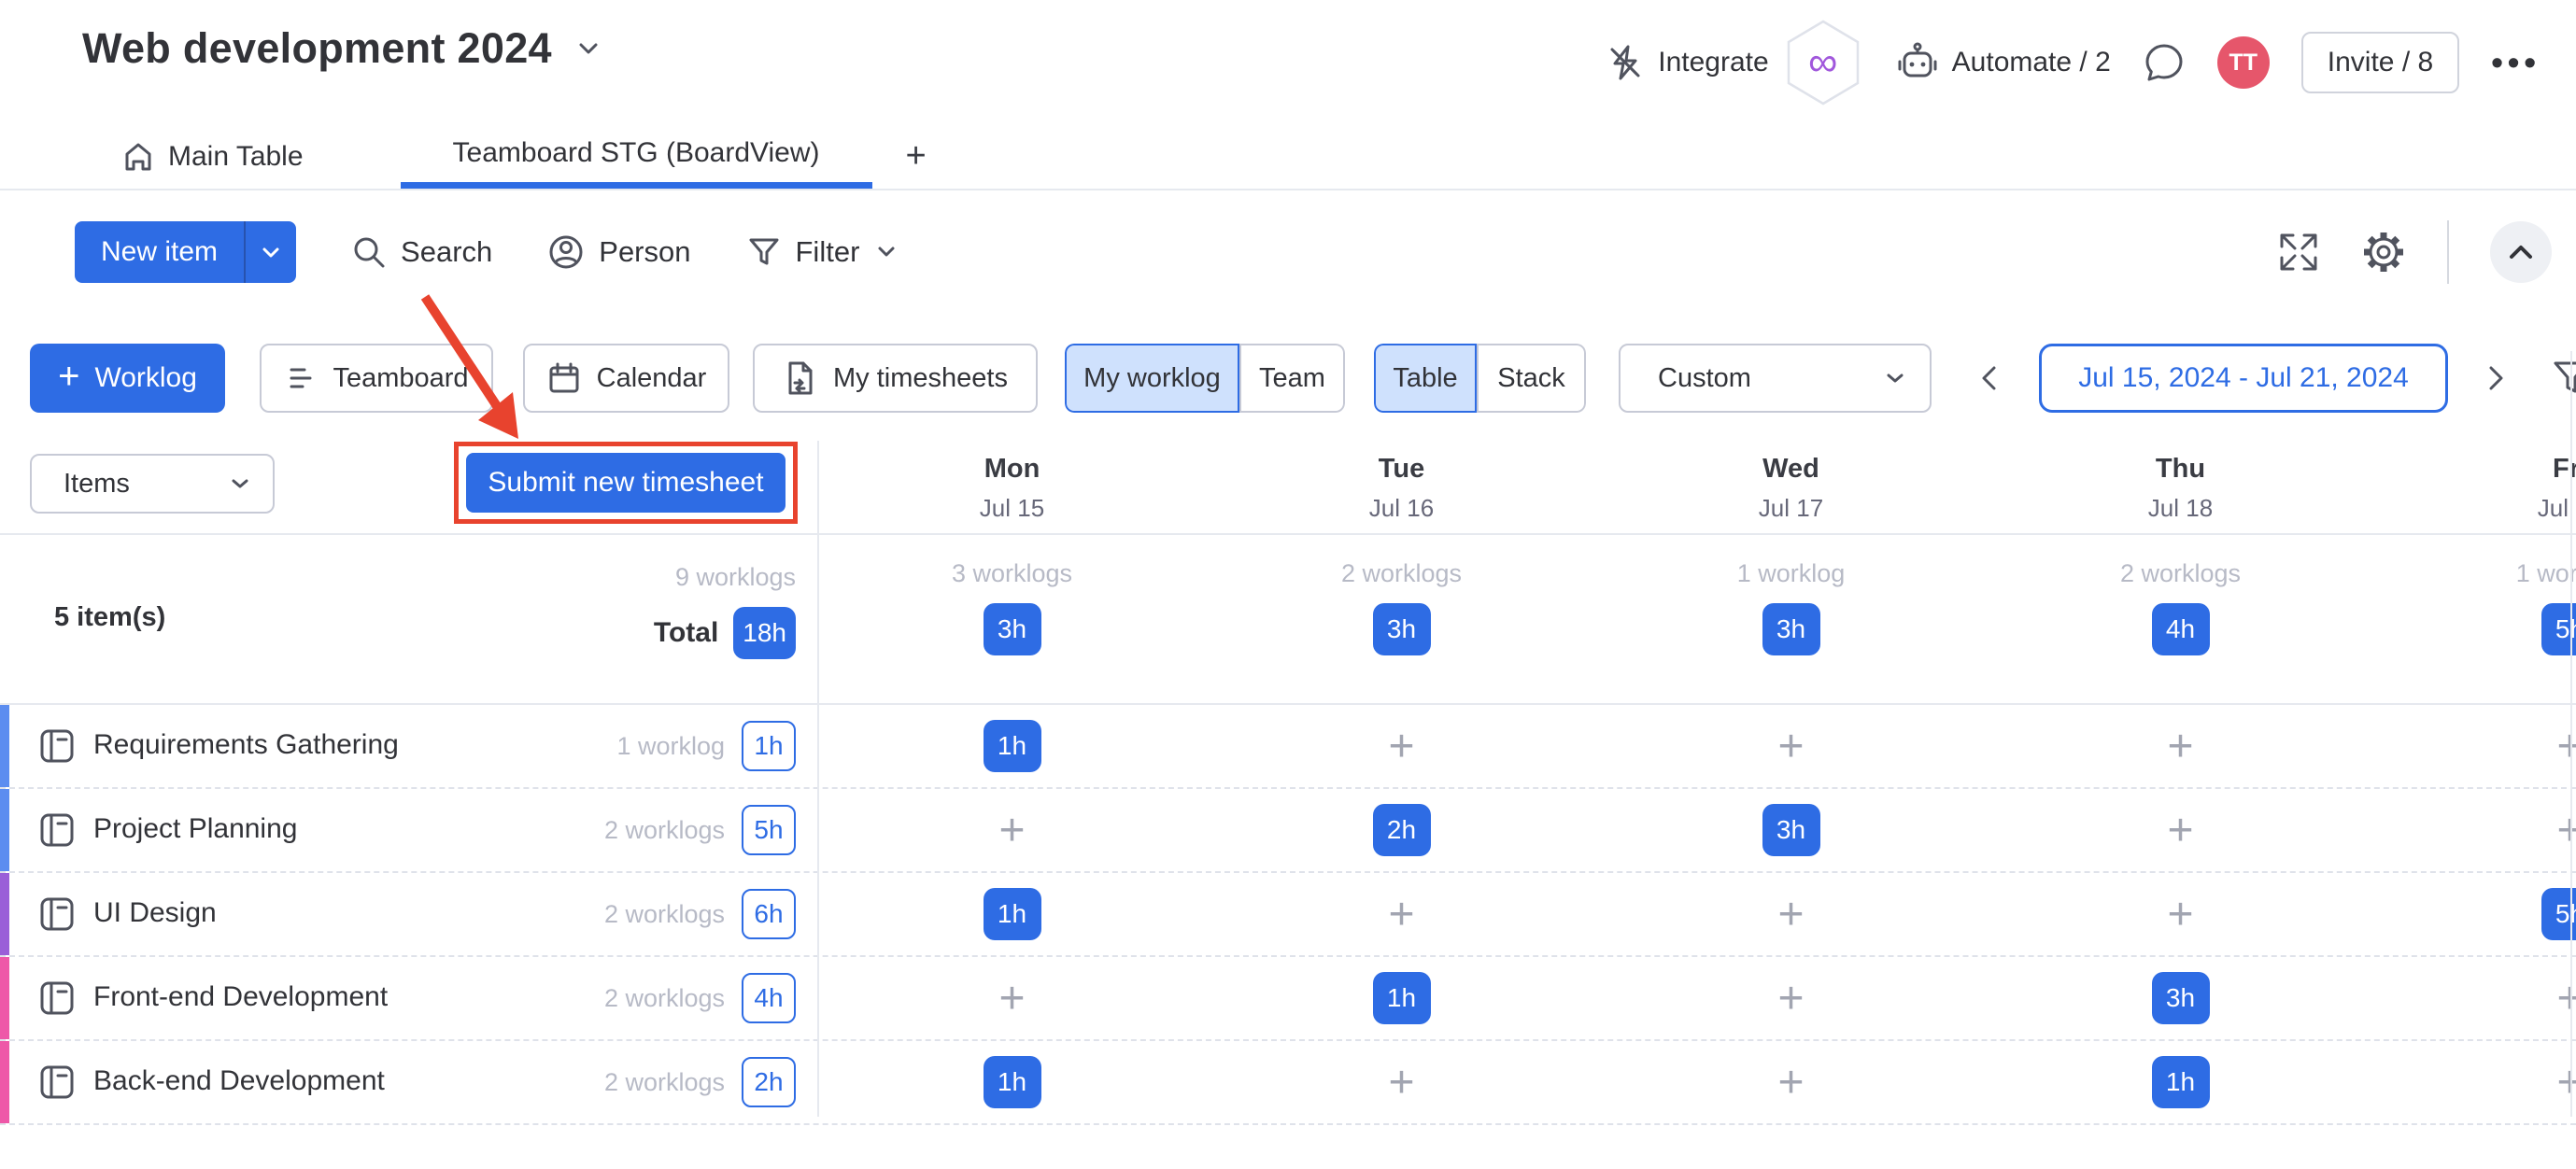 The width and height of the screenshot is (2576, 1169). What do you see at coordinates (769, 1082) in the screenshot?
I see `item-total-badge: 2h` at bounding box center [769, 1082].